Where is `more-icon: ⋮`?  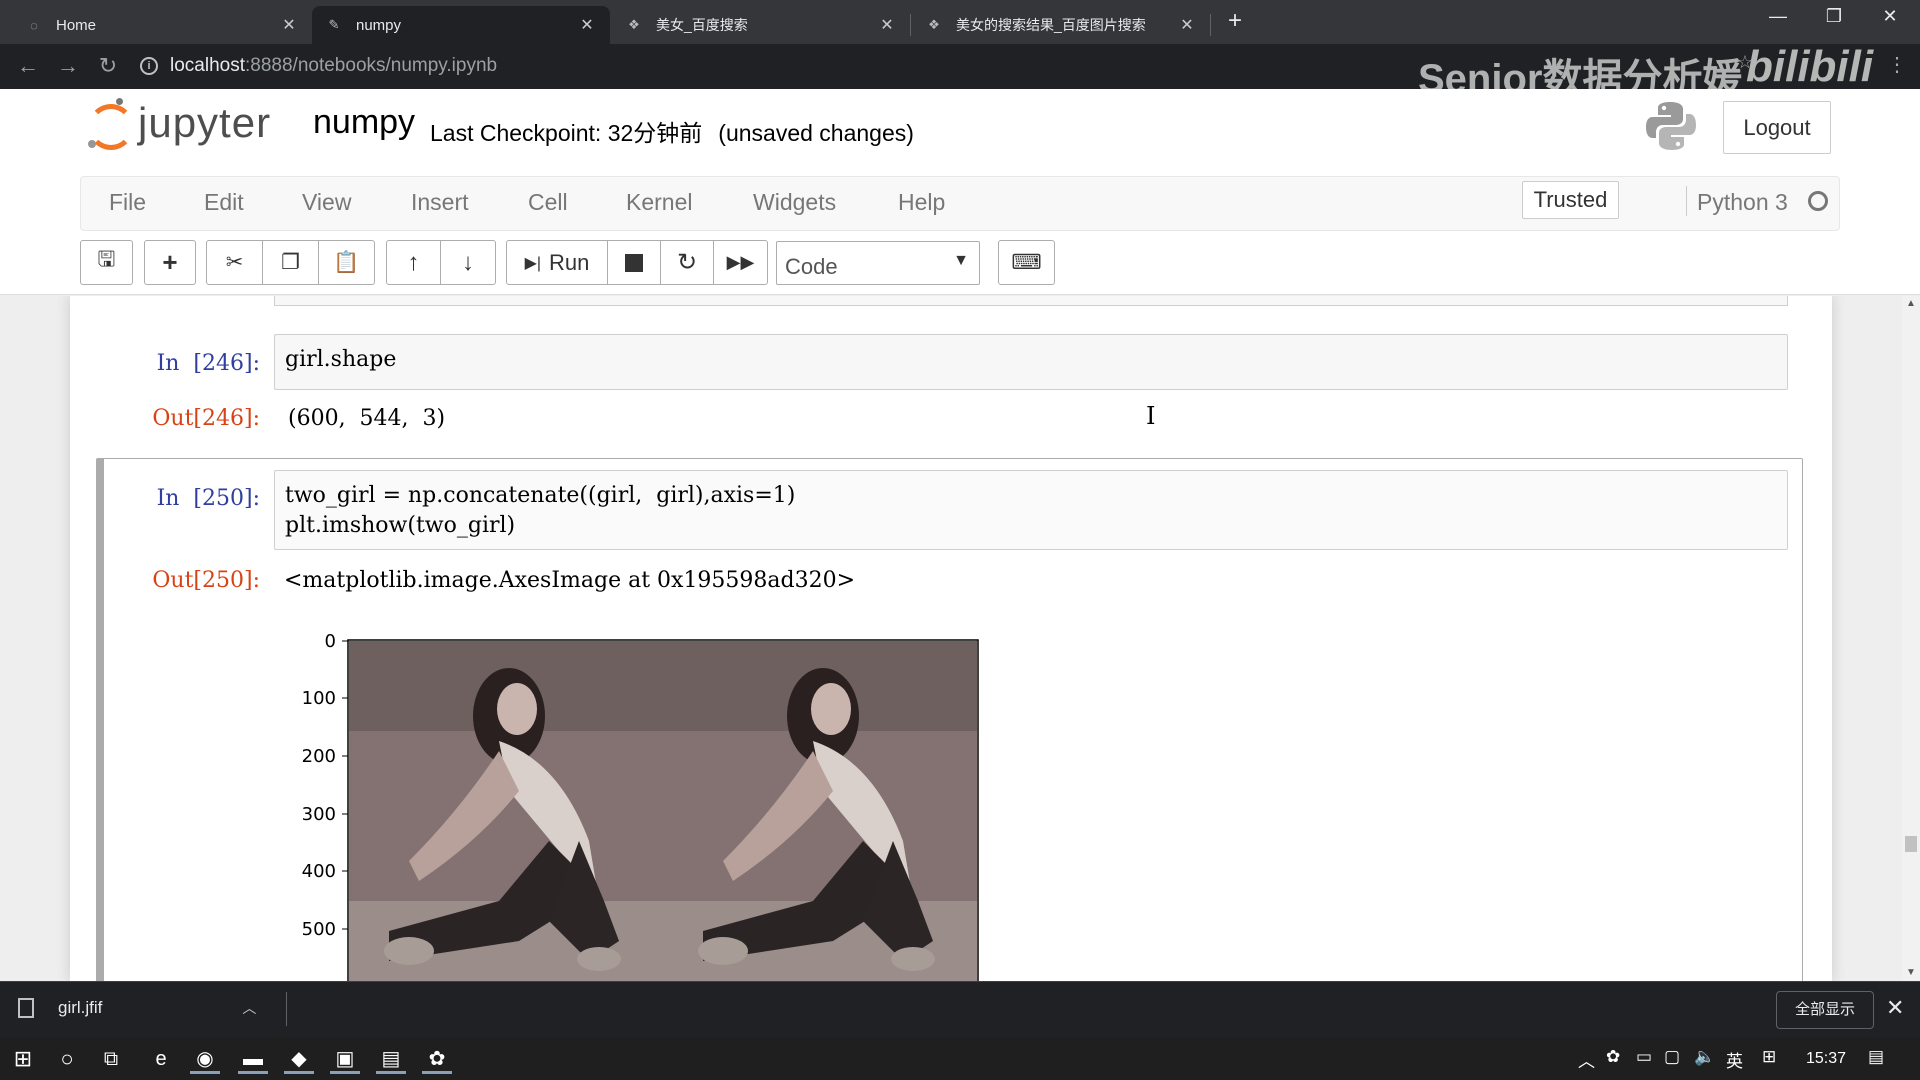 more-icon: ⋮ is located at coordinates (1897, 65).